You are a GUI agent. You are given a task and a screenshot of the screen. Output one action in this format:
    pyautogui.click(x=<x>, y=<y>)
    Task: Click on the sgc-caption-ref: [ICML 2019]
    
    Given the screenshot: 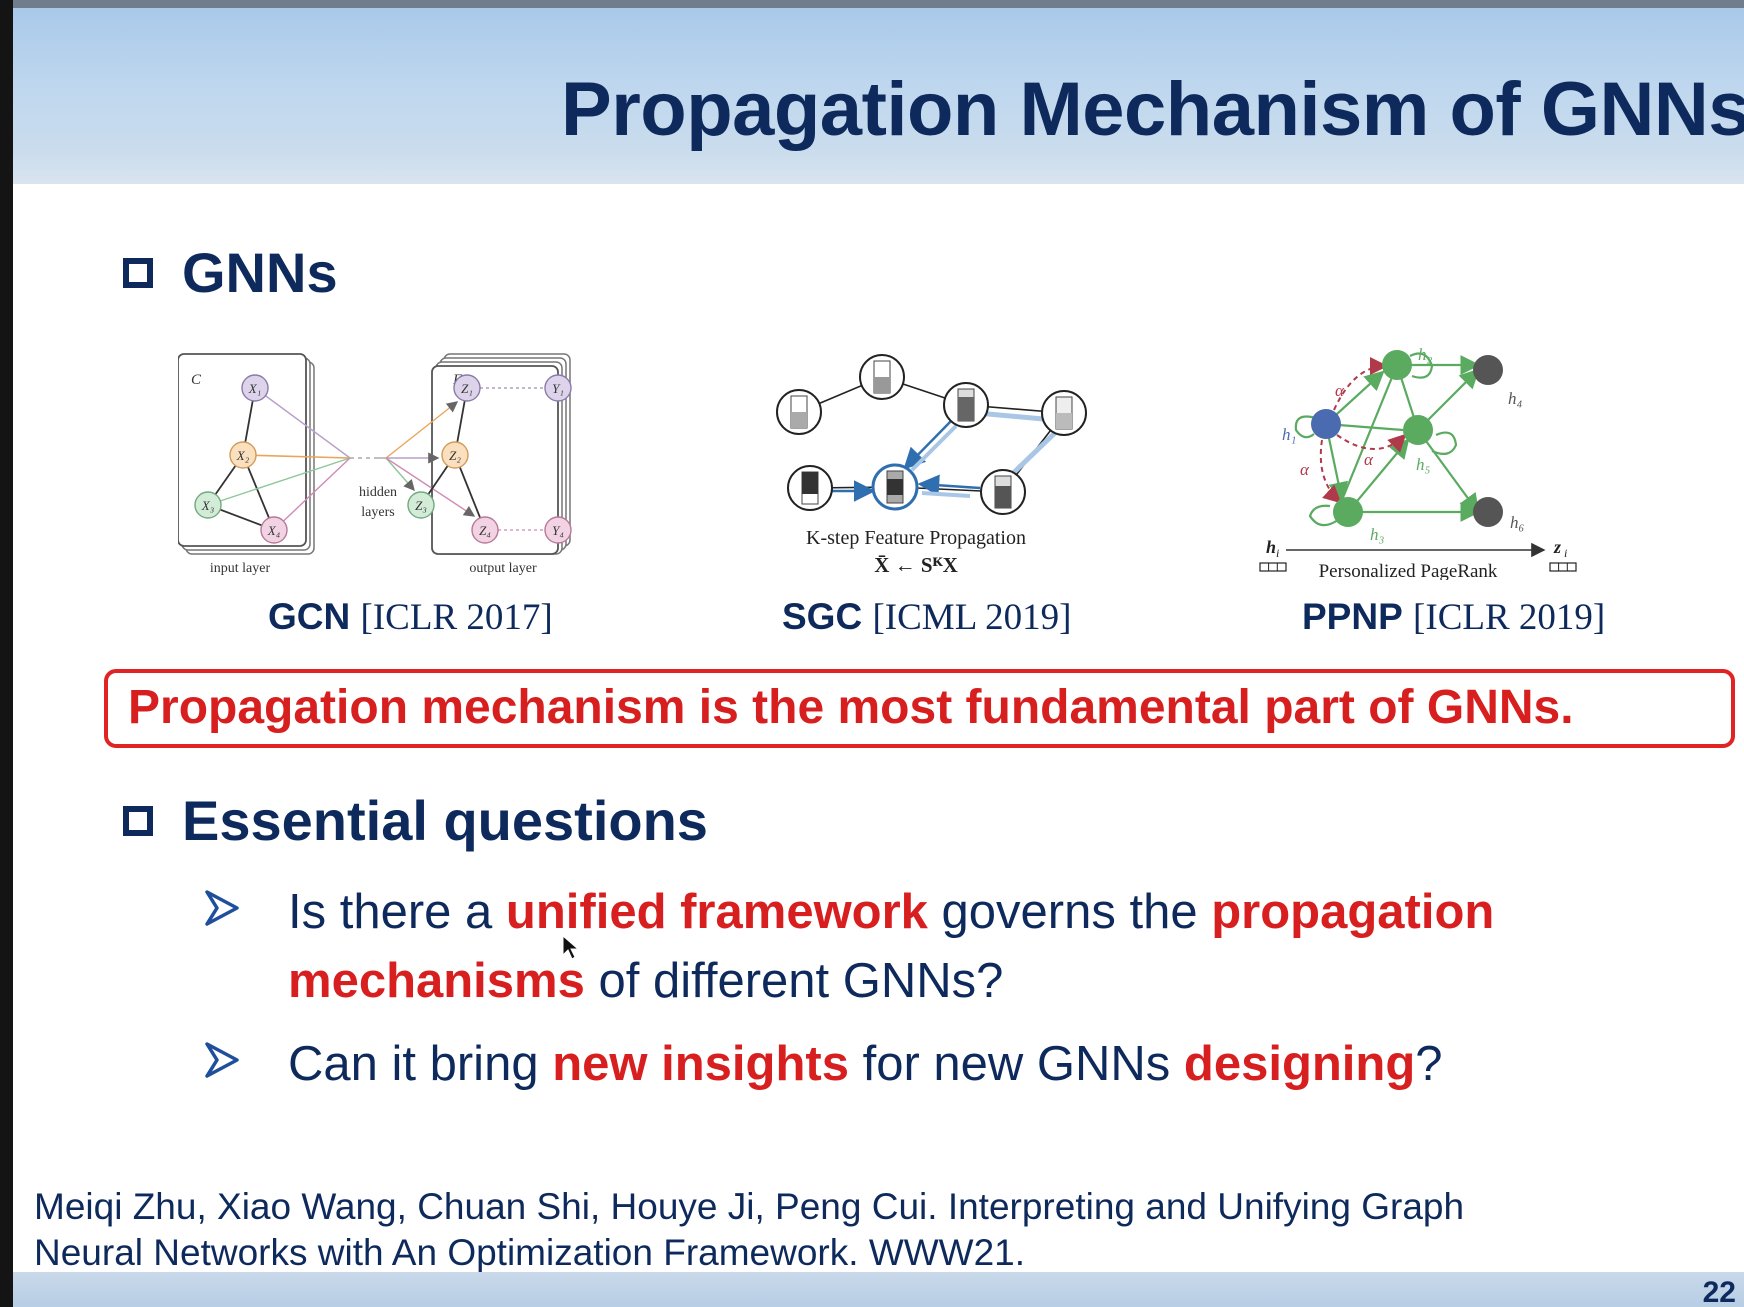 What is the action you would take?
    pyautogui.click(x=972, y=617)
    